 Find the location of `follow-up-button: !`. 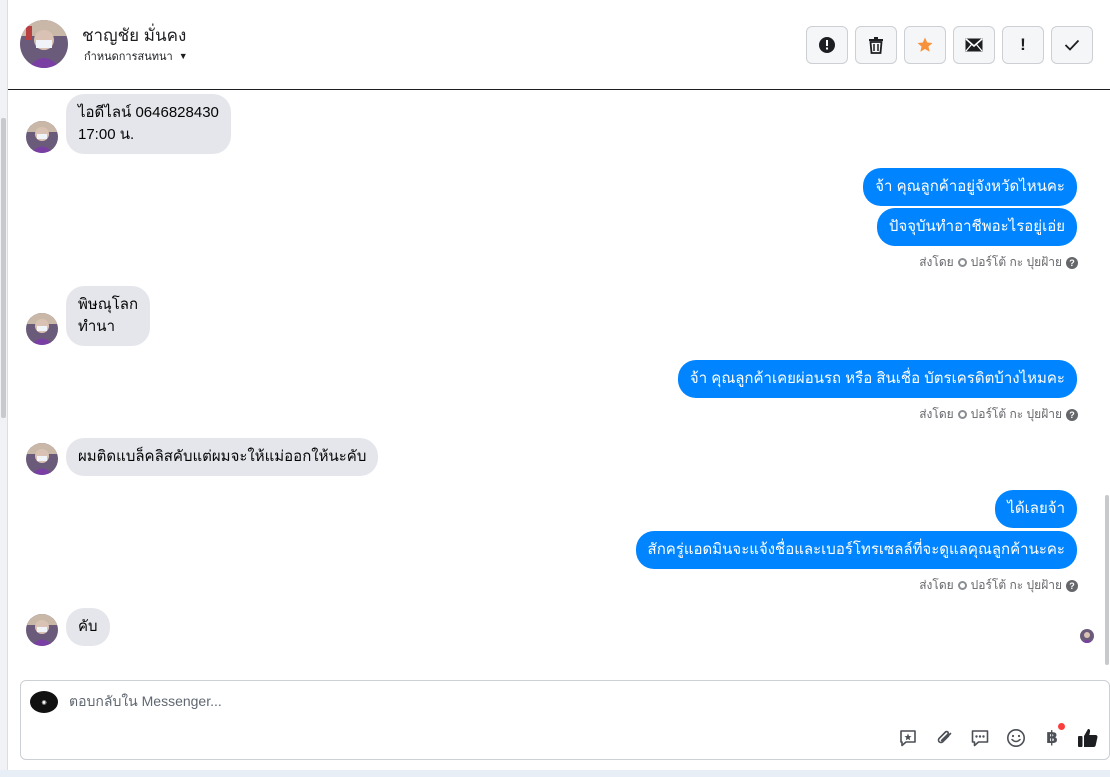

follow-up-button: ! is located at coordinates (1023, 45).